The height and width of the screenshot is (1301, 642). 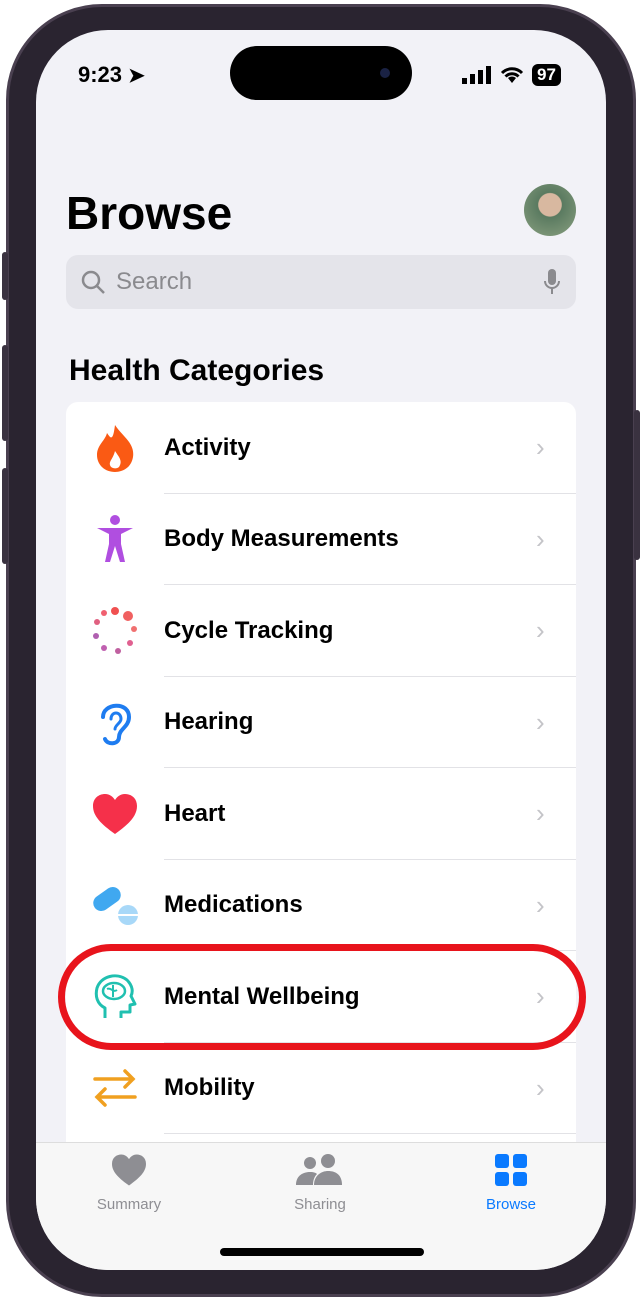 I want to click on category-label: Activity, so click(x=207, y=447).